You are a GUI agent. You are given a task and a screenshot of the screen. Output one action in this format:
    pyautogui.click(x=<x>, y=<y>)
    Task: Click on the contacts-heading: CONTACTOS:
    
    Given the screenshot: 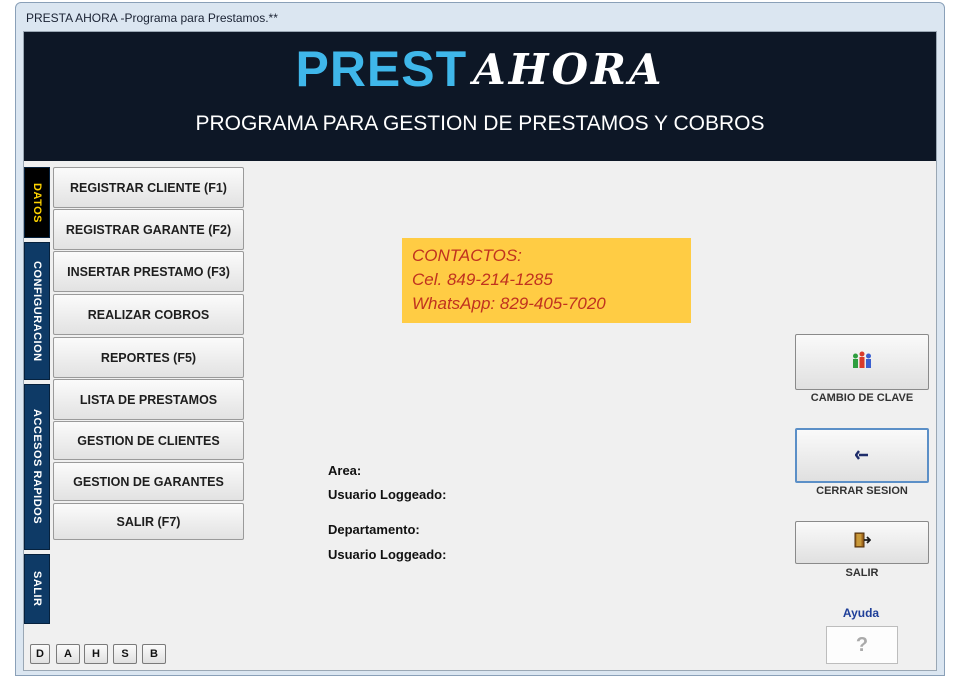 What is the action you would take?
    pyautogui.click(x=467, y=255)
    